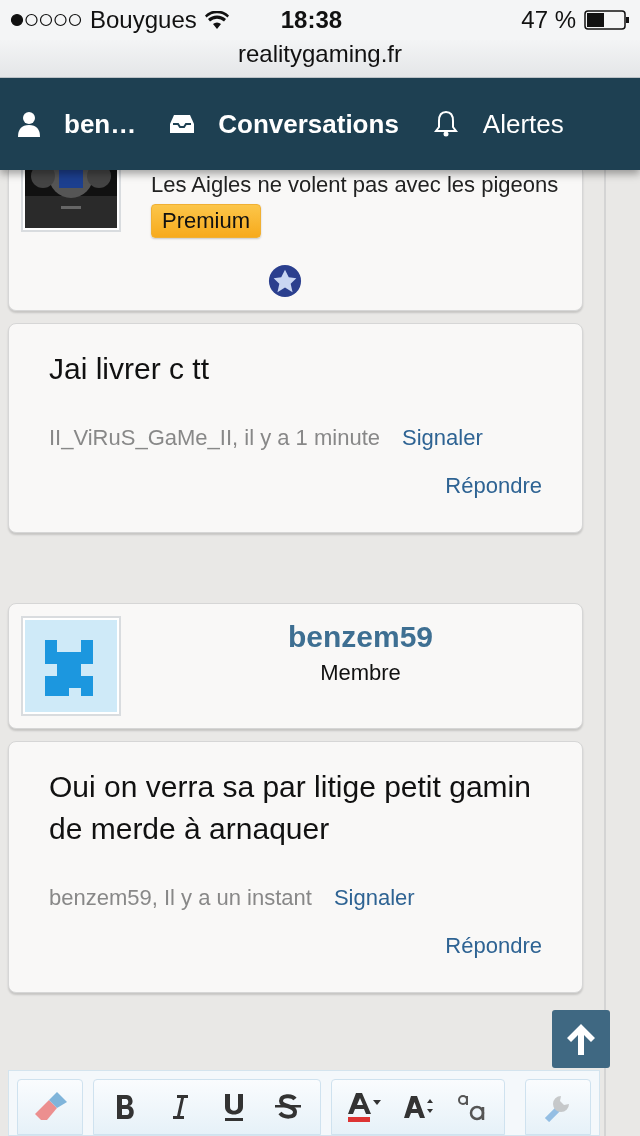 The height and width of the screenshot is (1136, 640). What do you see at coordinates (216, 20) in the screenshot?
I see `wifi-icon` at bounding box center [216, 20].